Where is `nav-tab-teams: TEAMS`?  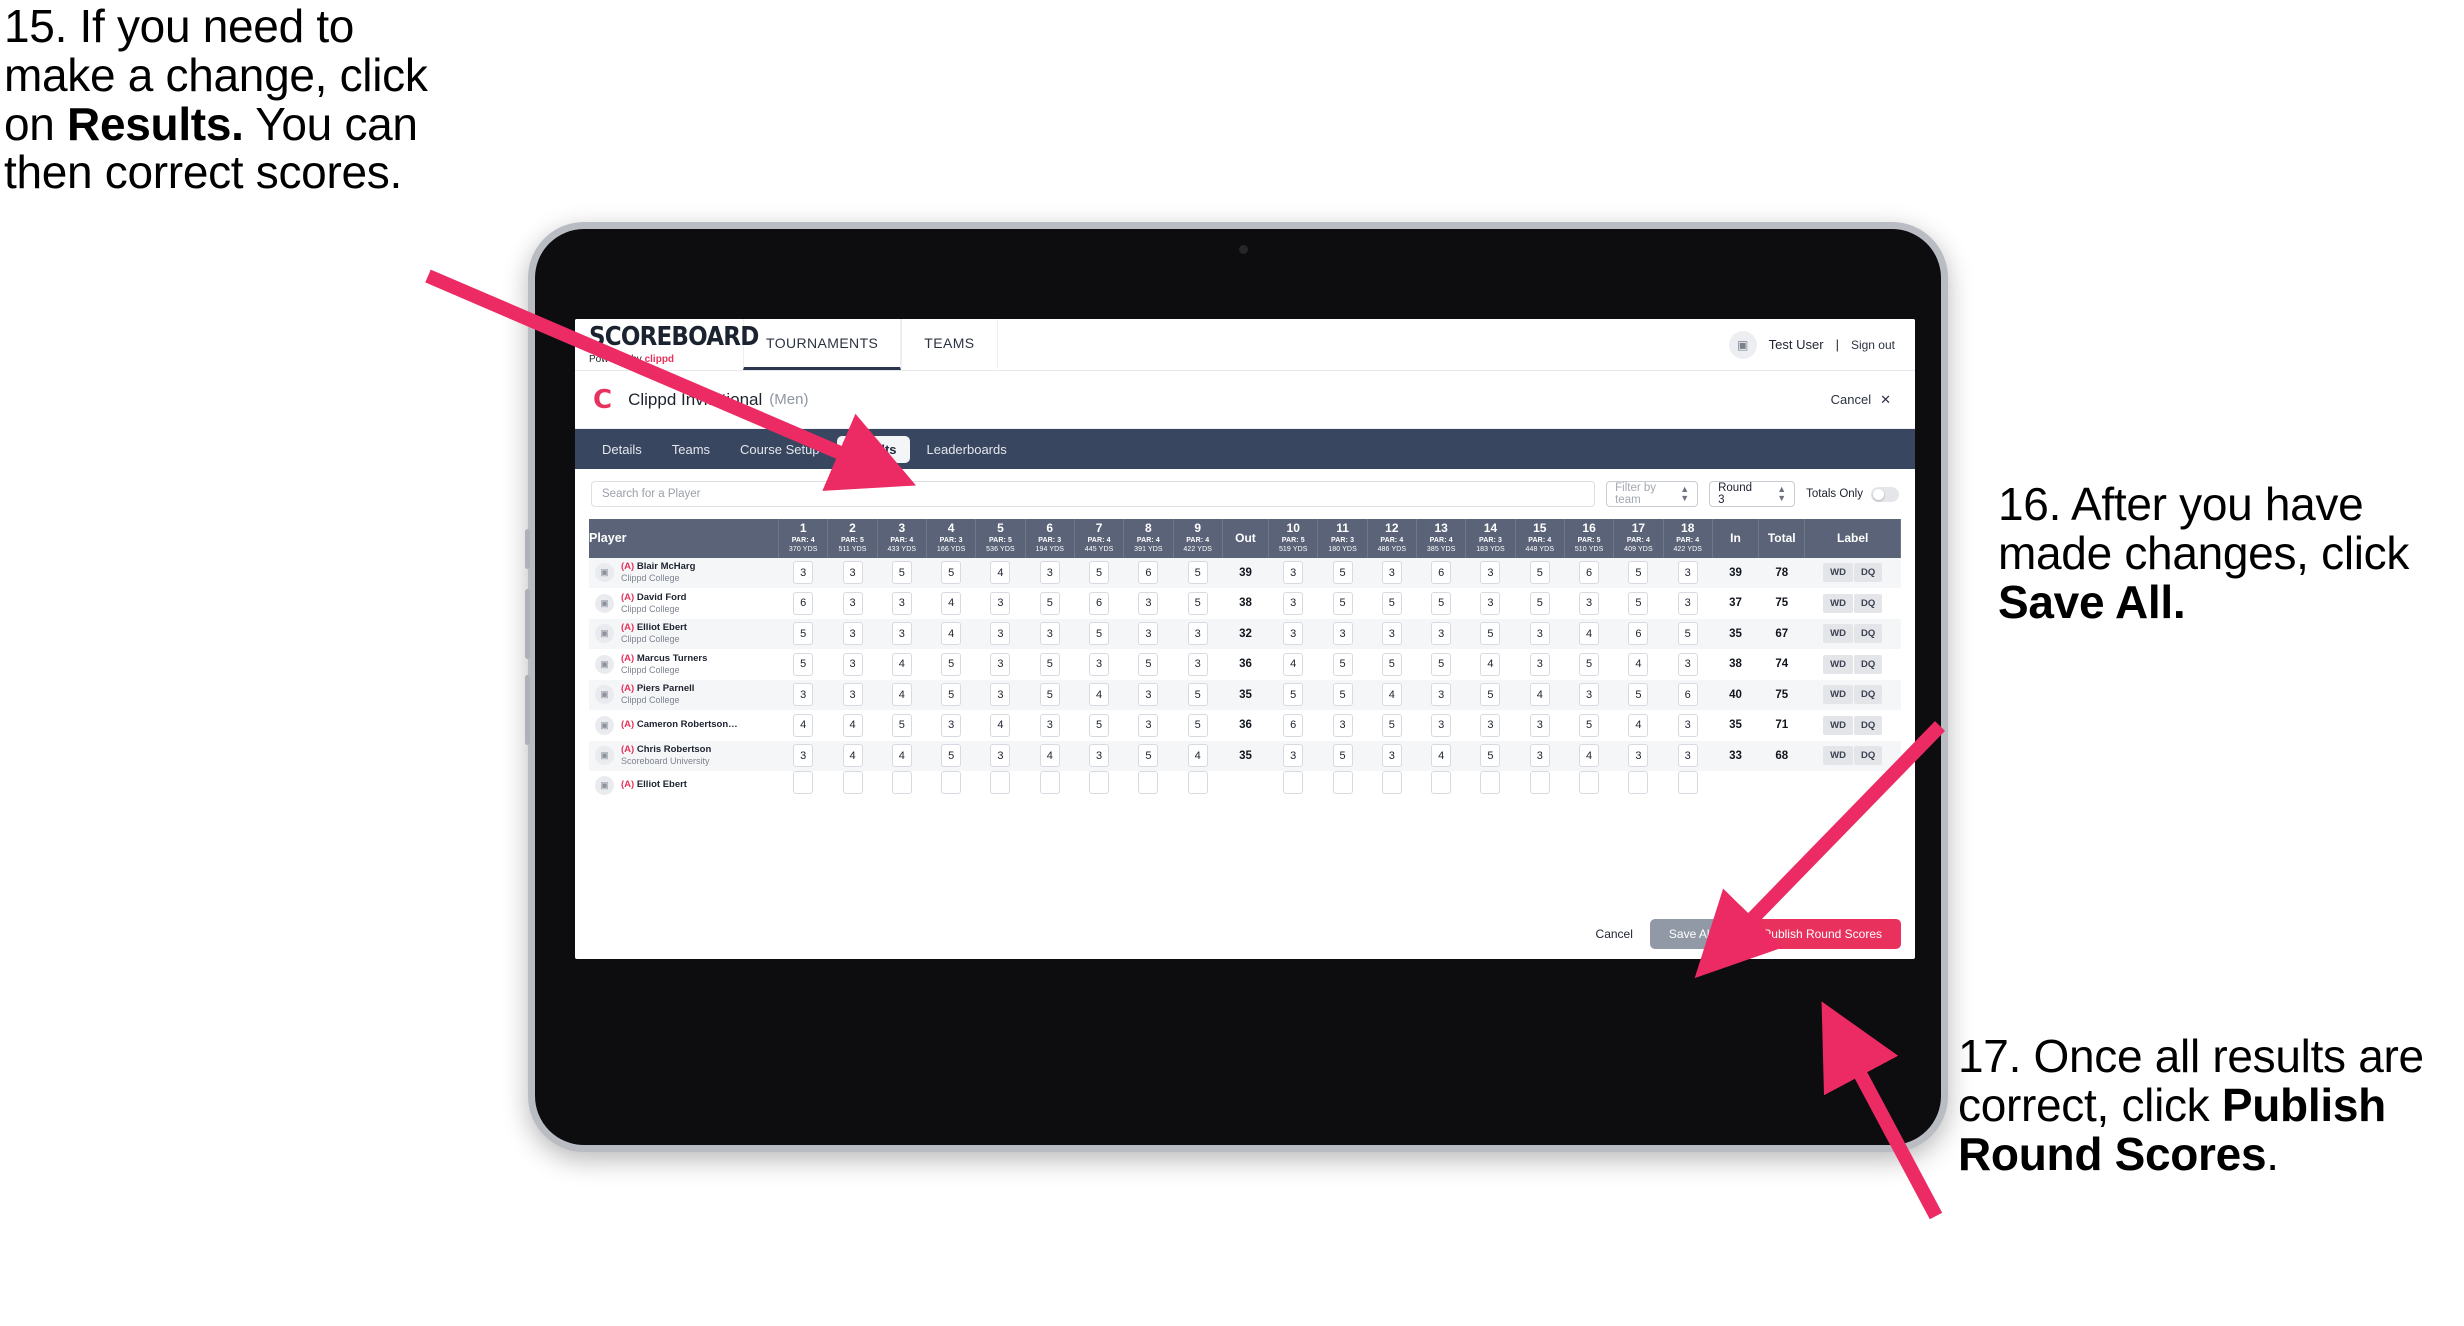 nav-tab-teams: TEAMS is located at coordinates (949, 344).